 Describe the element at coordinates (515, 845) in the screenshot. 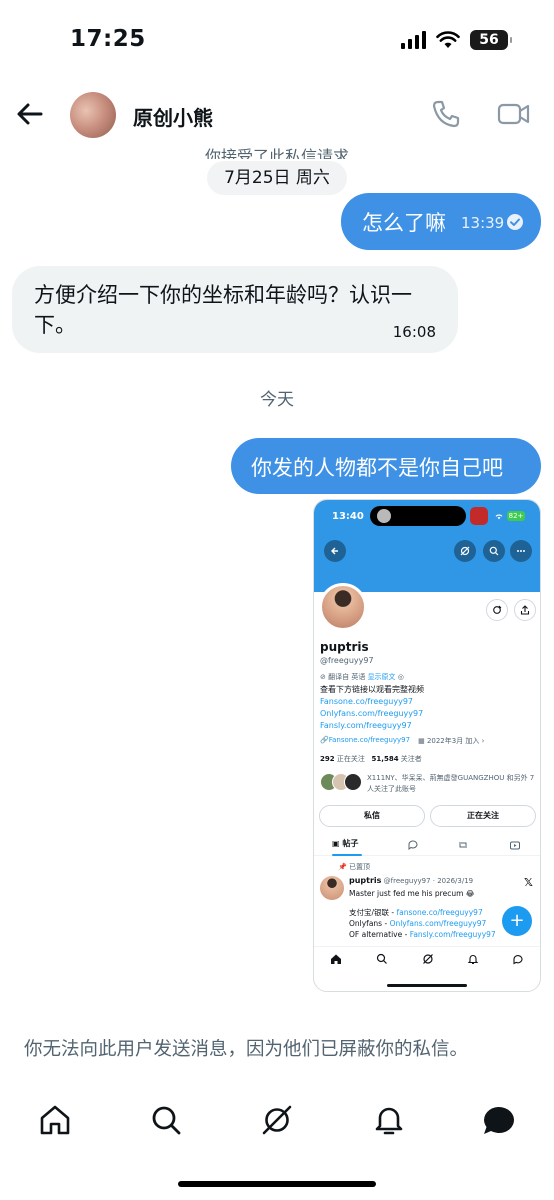

I see `media-icon` at that location.